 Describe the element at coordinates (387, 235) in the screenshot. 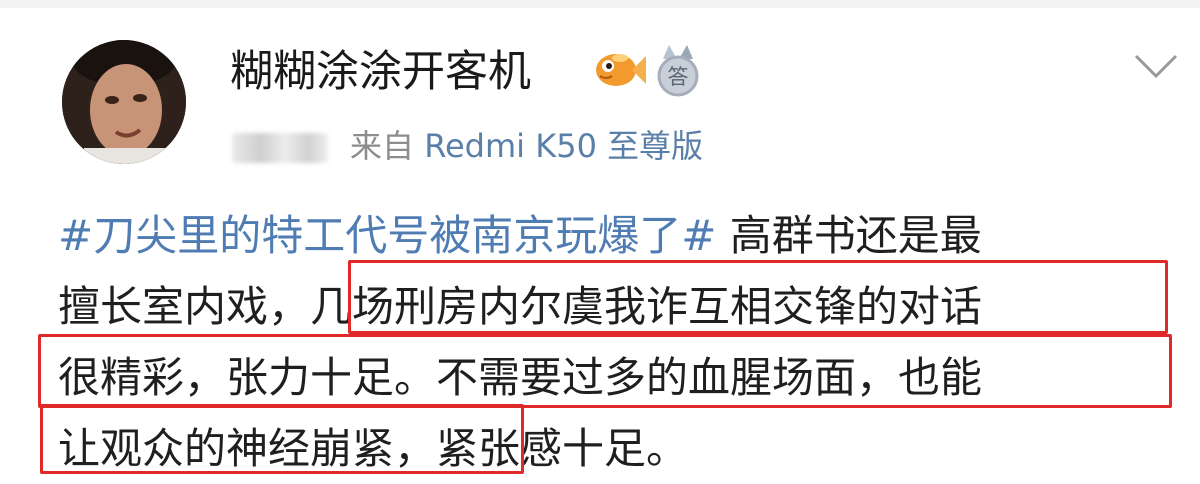

I see `hashtag-link: #刀尖里的特工代号被南京玩爆了#` at that location.